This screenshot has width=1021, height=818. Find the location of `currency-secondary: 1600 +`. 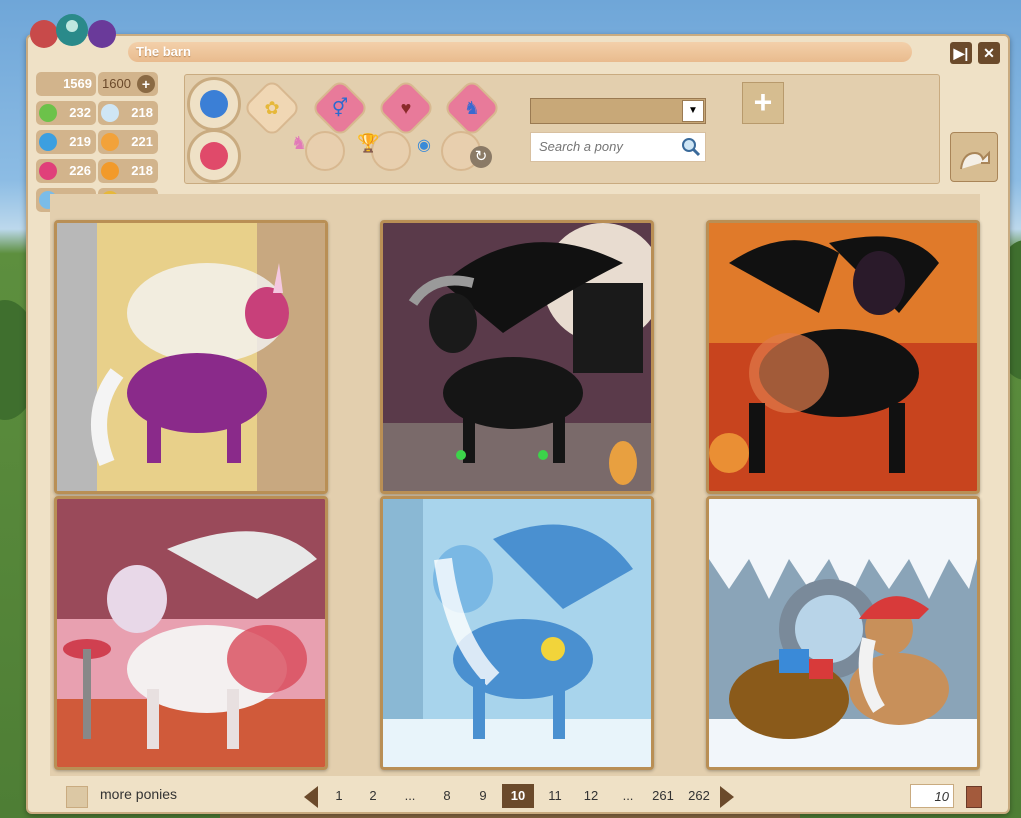

currency-secondary: 1600 + is located at coordinates (128, 84).